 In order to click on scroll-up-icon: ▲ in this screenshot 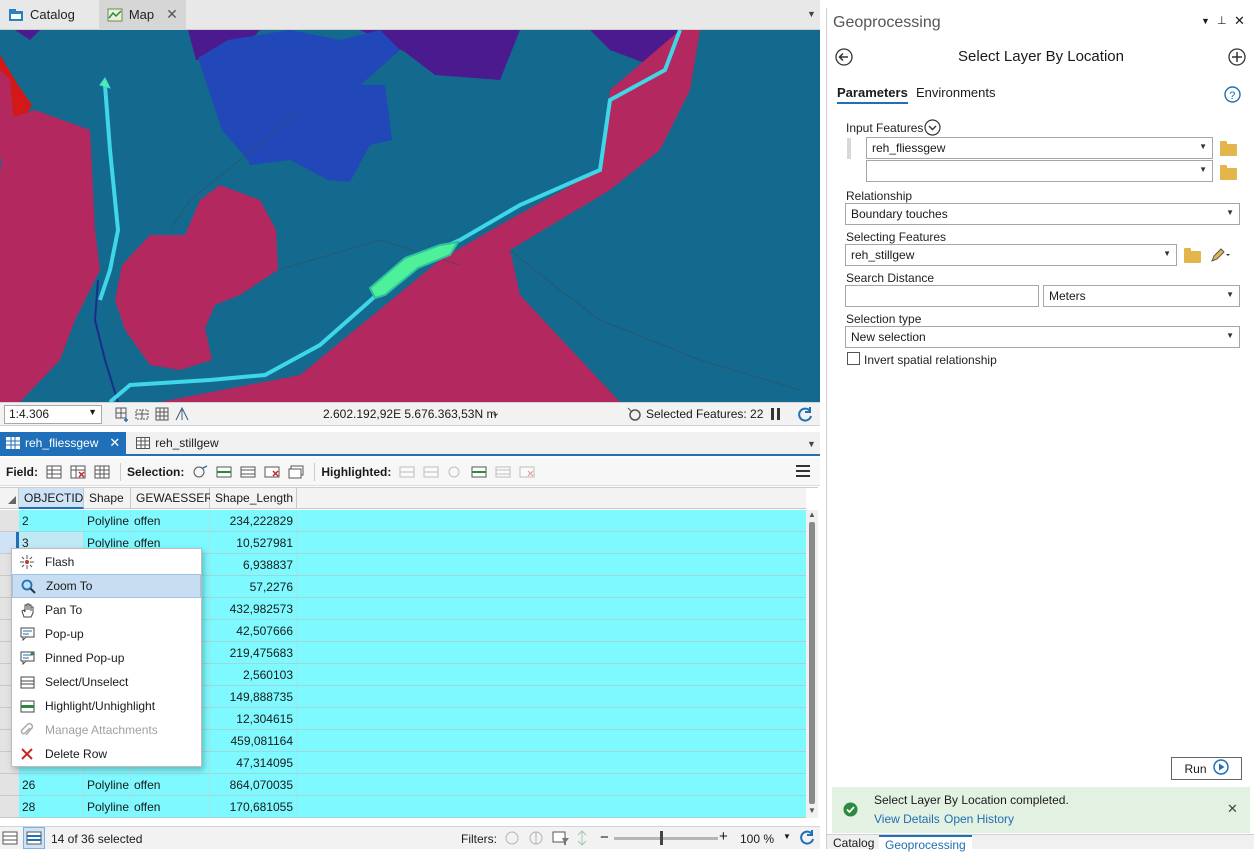, I will do `click(812, 514)`.